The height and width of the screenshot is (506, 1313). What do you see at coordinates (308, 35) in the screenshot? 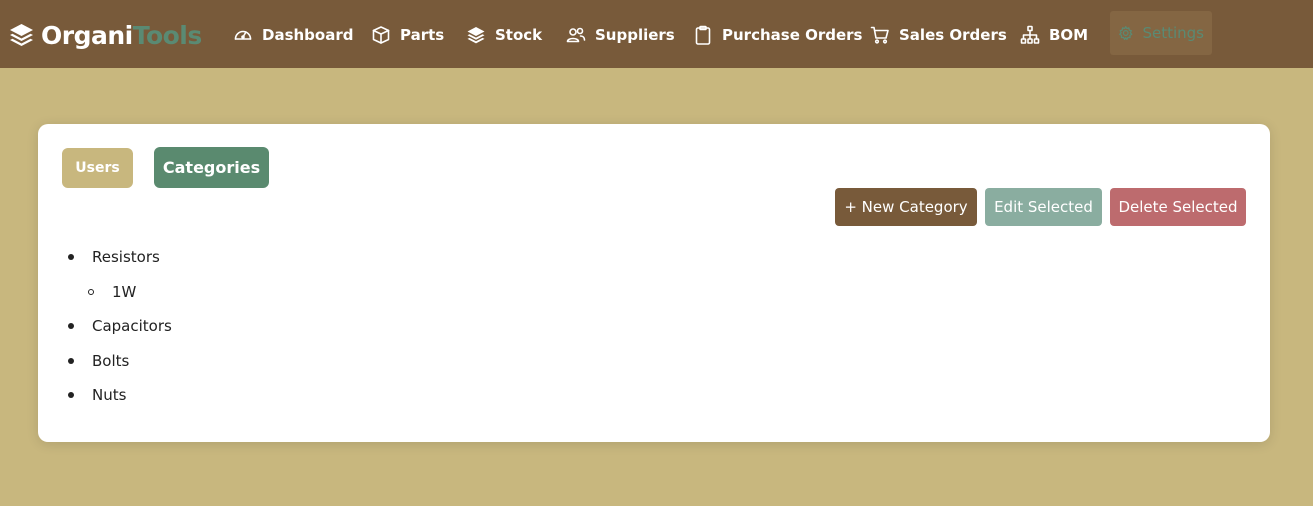
I see `nav-dashboard-label: Dashboard` at bounding box center [308, 35].